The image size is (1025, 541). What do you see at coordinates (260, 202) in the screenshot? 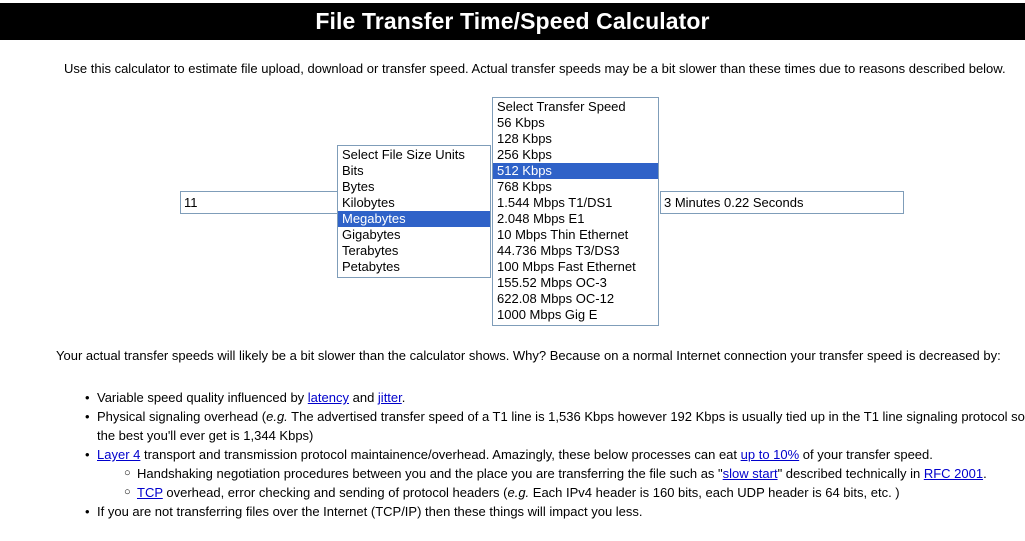
I see `file-size-input` at bounding box center [260, 202].